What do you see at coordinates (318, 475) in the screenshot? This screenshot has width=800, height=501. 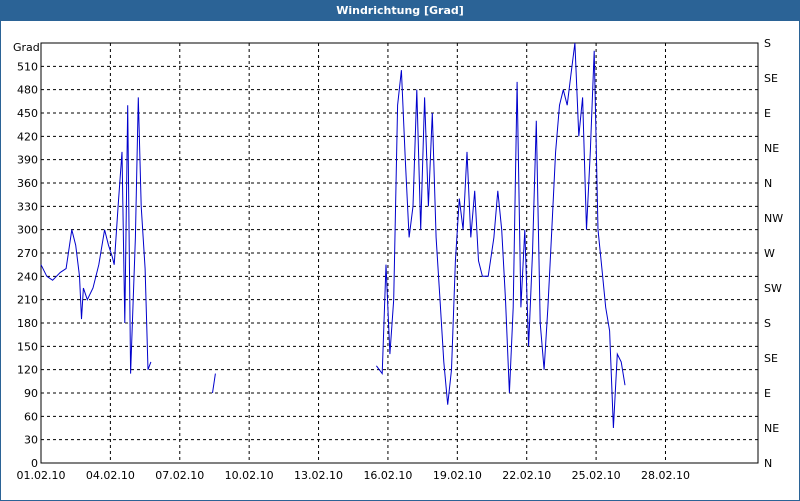 I see `x-tick-label: 13.02.10` at bounding box center [318, 475].